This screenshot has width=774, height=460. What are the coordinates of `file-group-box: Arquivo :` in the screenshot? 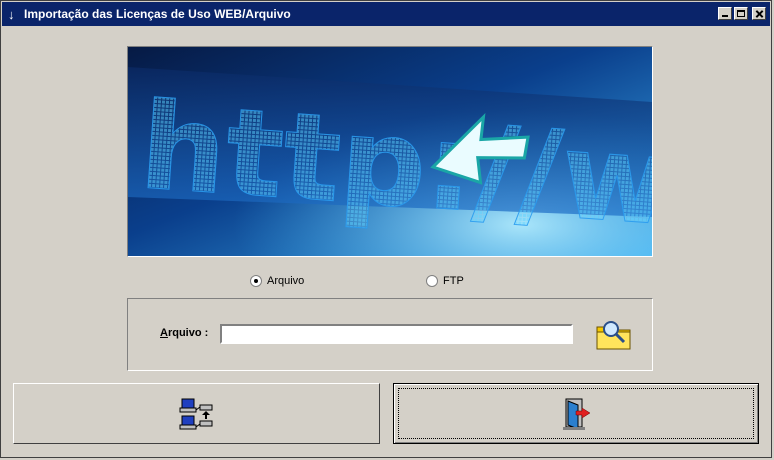 It's located at (390, 334).